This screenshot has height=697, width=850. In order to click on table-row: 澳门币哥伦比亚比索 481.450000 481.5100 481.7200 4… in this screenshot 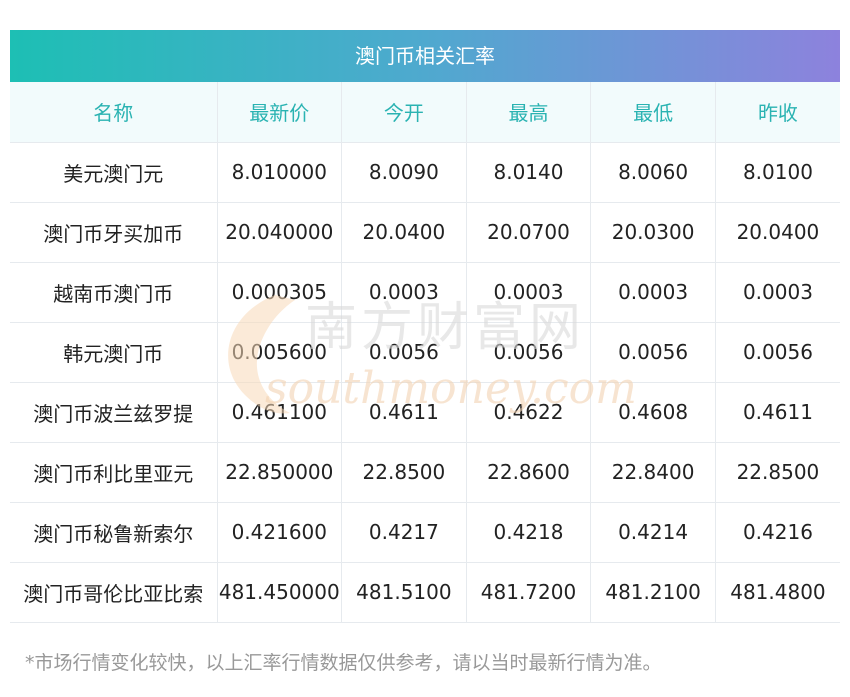, I will do `click(425, 592)`.